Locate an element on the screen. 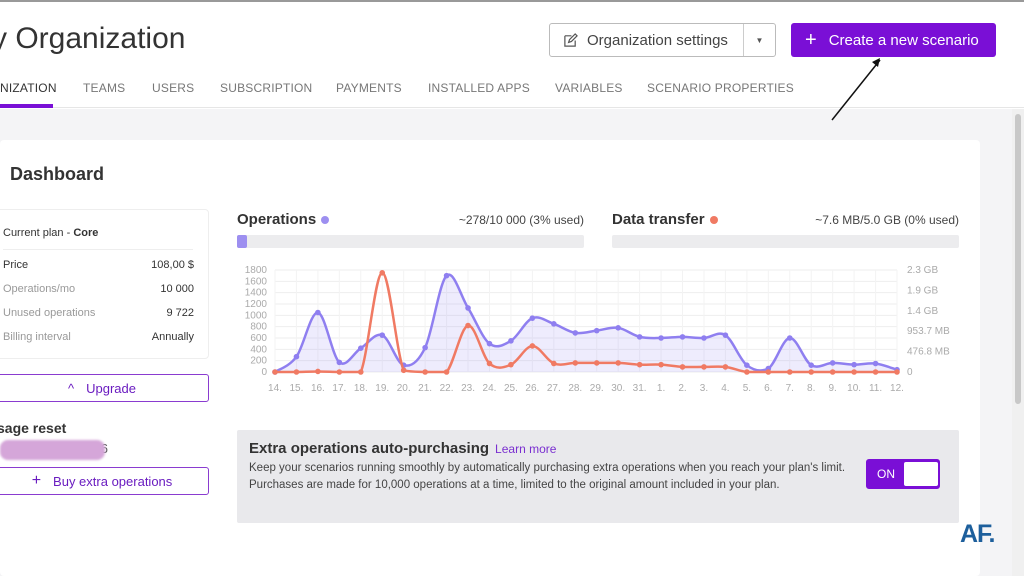 The height and width of the screenshot is (576, 1024). row-label: Unused operations is located at coordinates (49, 313).